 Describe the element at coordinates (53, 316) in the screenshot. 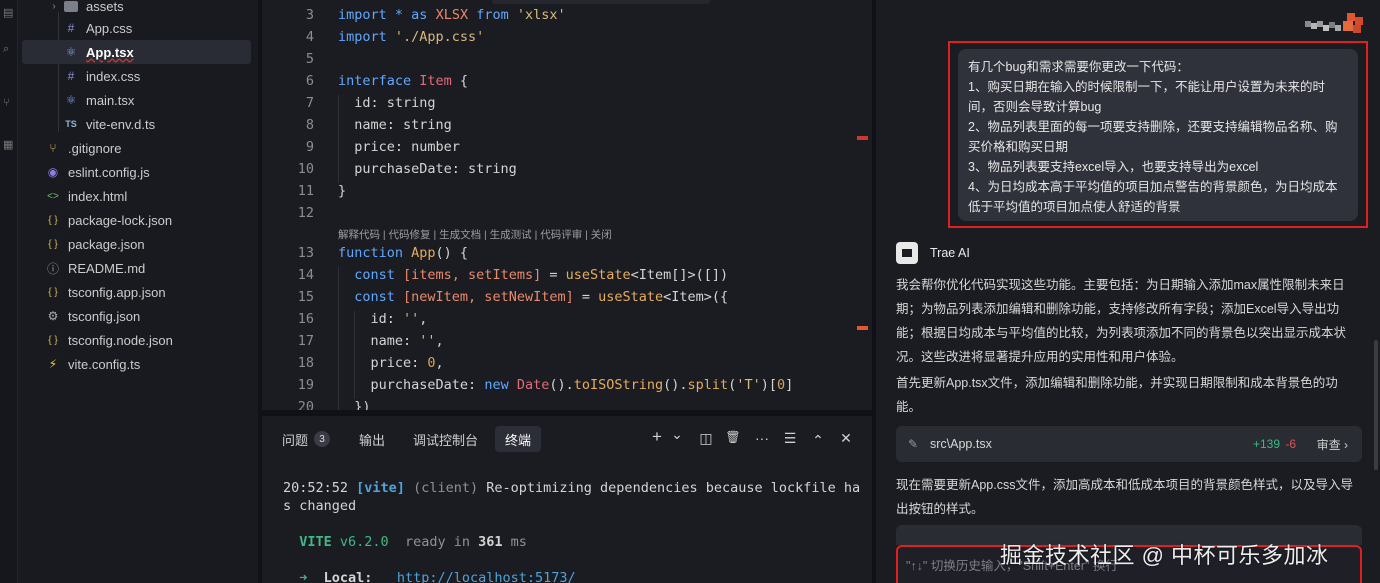

I see `gear-icon: ⚙` at that location.